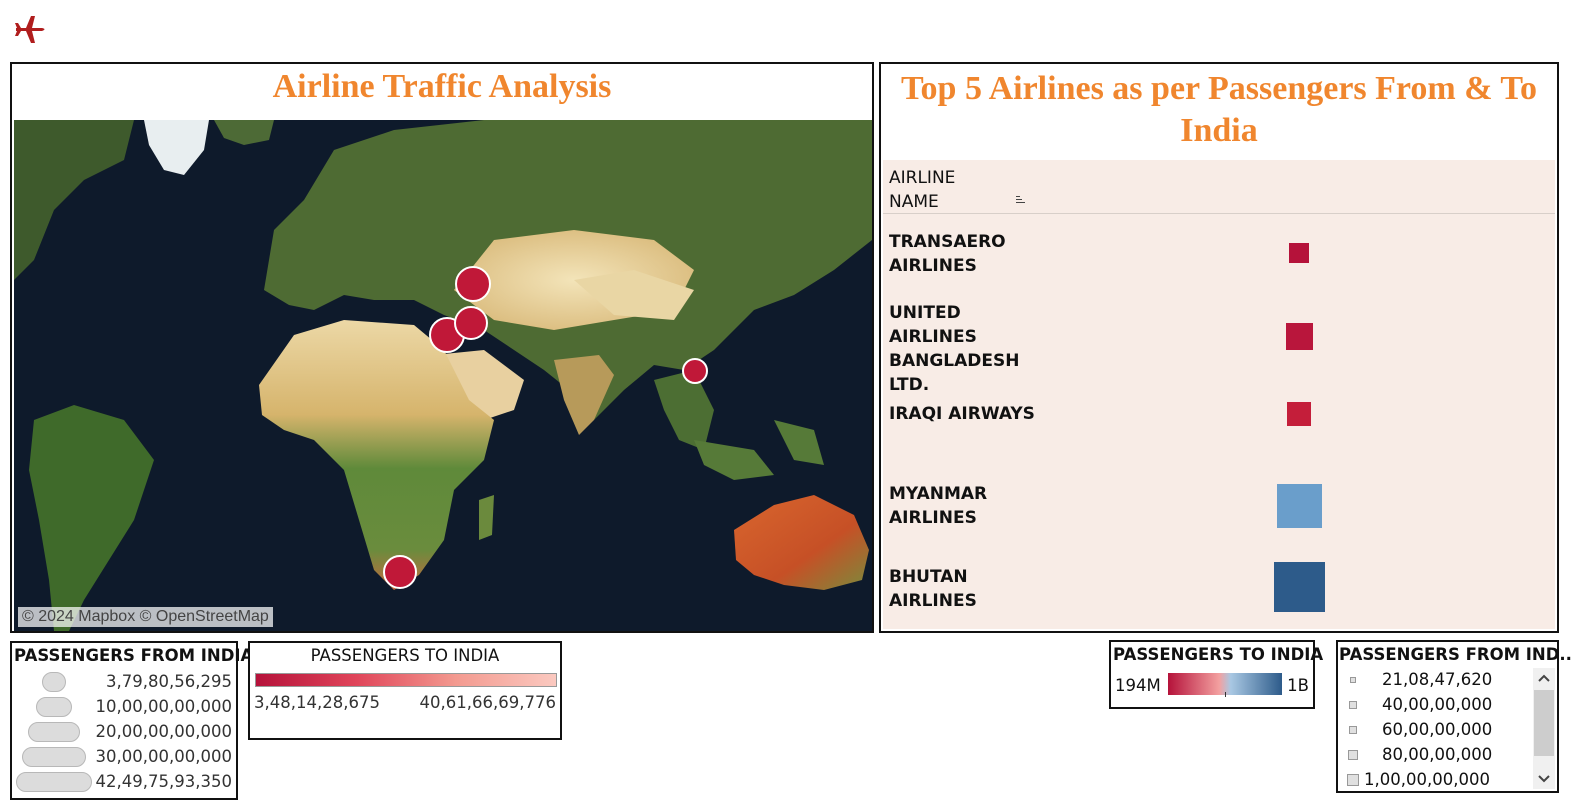 Image resolution: width=1582 pixels, height=811 pixels. I want to click on chevron-up-icon, so click(1544, 678).